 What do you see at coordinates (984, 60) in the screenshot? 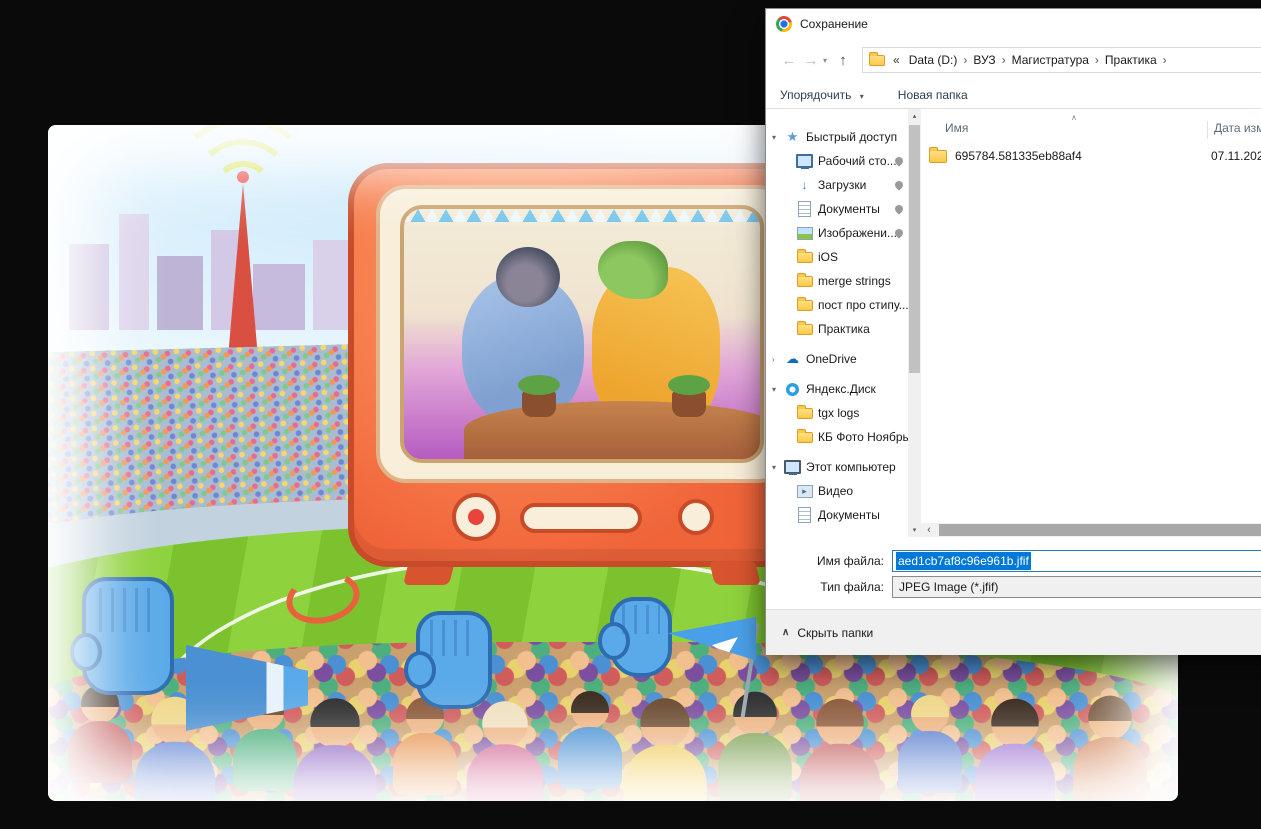
I see `breadcrumb-item: ВУЗ` at bounding box center [984, 60].